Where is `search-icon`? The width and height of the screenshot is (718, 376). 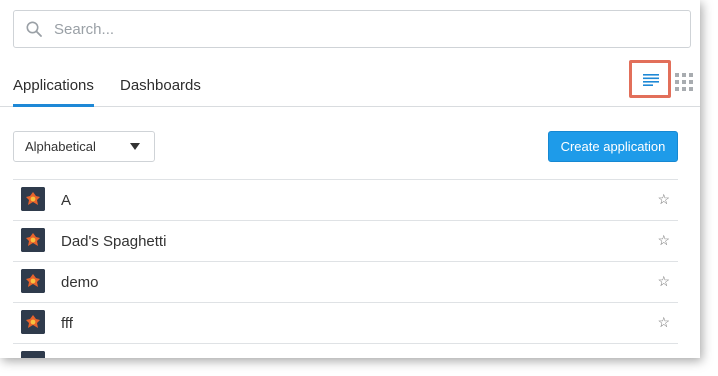
search-icon is located at coordinates (34, 29).